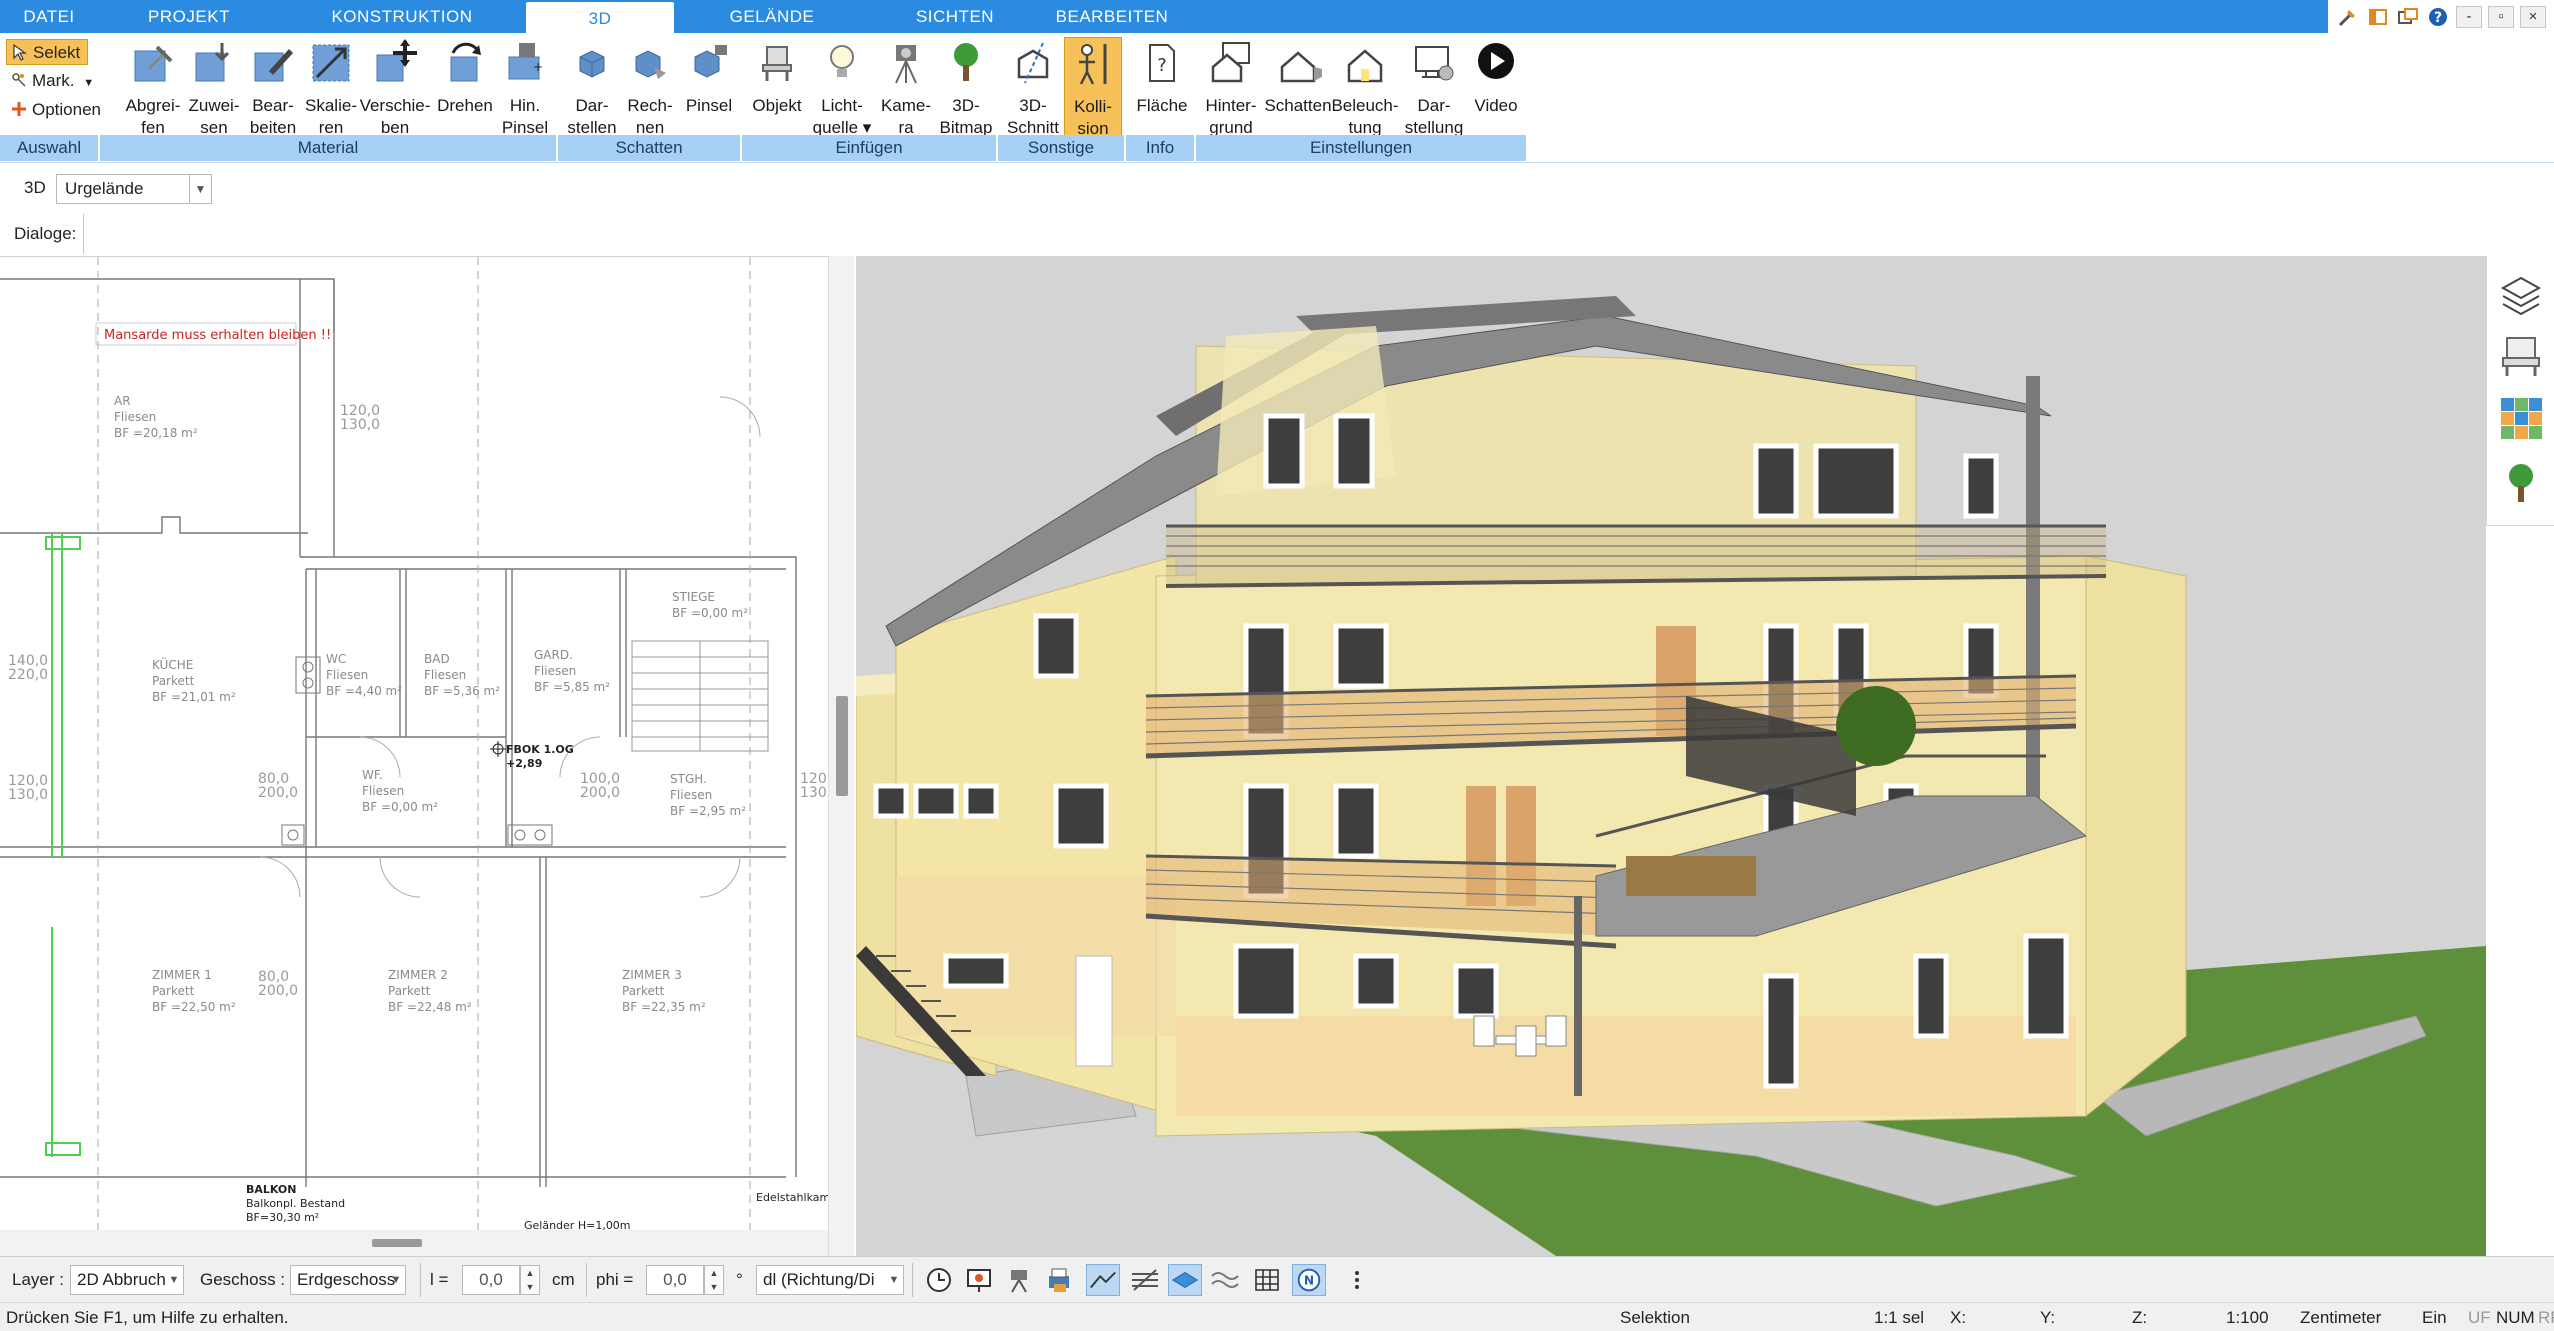 This screenshot has height=1331, width=2554. I want to click on group-label-einstellungen: Einstellungen, so click(1362, 148).